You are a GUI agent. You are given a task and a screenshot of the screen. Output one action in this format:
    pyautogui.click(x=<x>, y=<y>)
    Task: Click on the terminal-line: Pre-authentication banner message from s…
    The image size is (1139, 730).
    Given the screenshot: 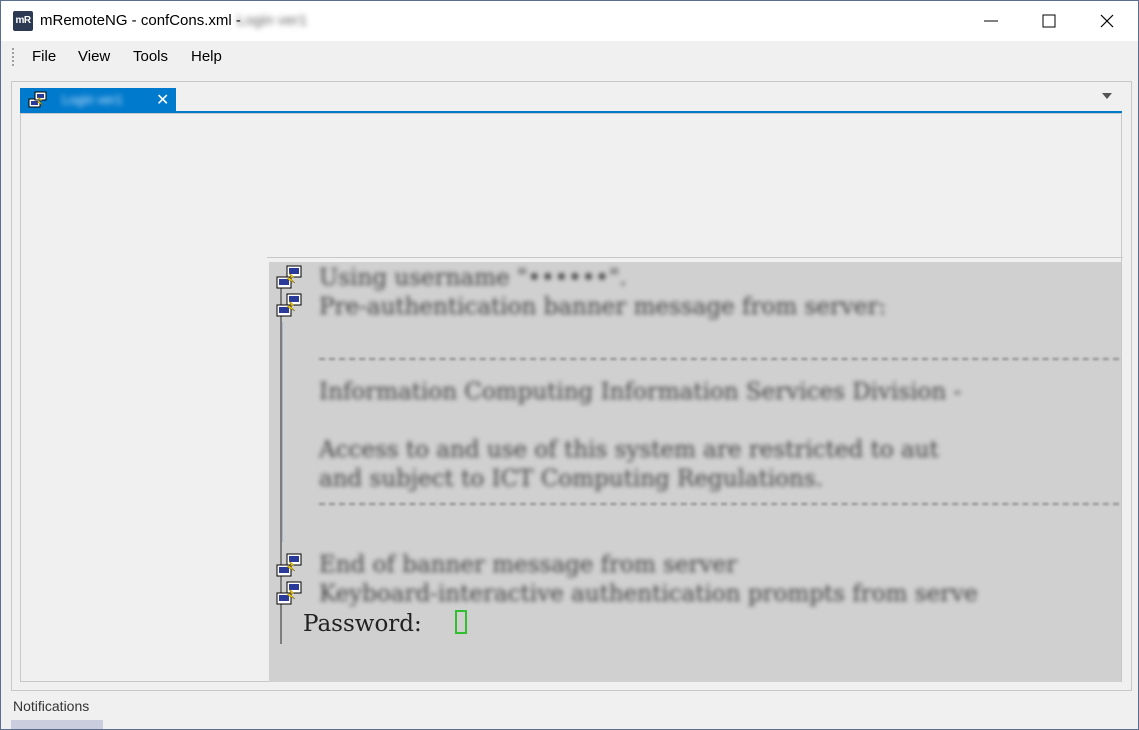 What is the action you would take?
    pyautogui.click(x=603, y=307)
    